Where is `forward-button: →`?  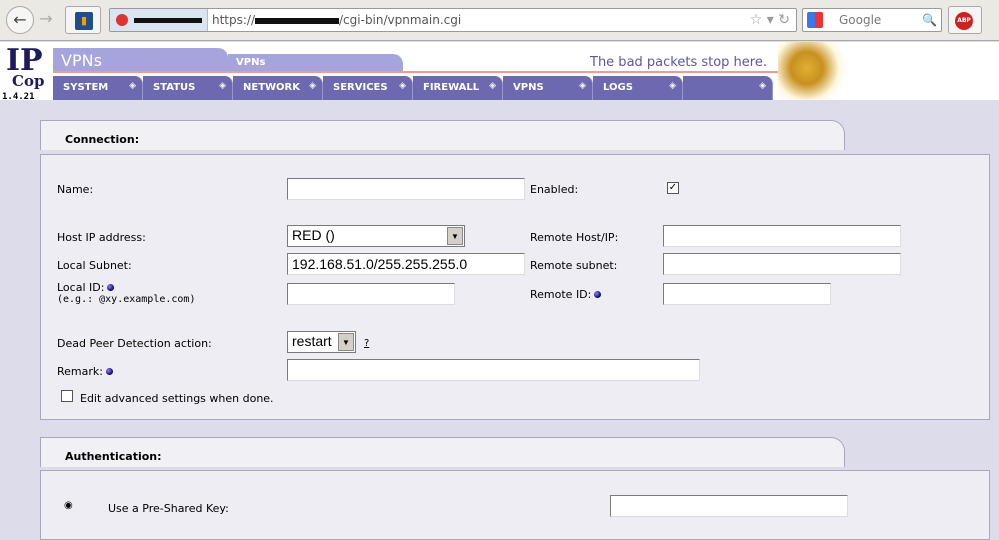
forward-button: → is located at coordinates (46, 20).